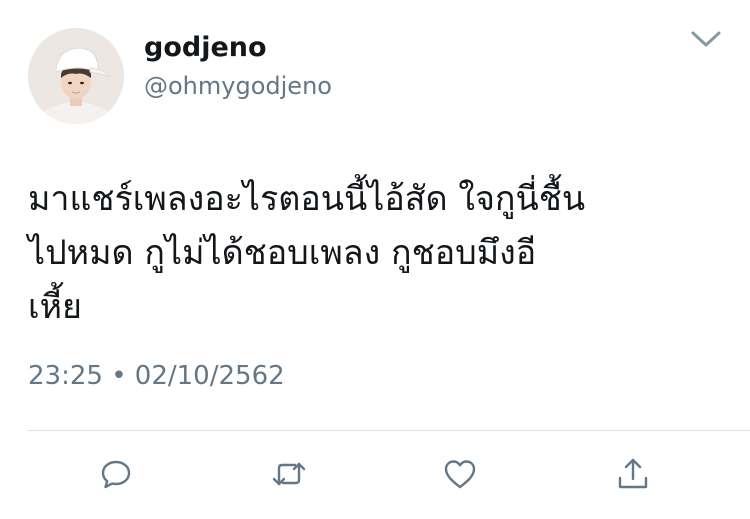 Image resolution: width=750 pixels, height=519 pixels. Describe the element at coordinates (460, 474) in the screenshot. I see `heart-icon` at that location.